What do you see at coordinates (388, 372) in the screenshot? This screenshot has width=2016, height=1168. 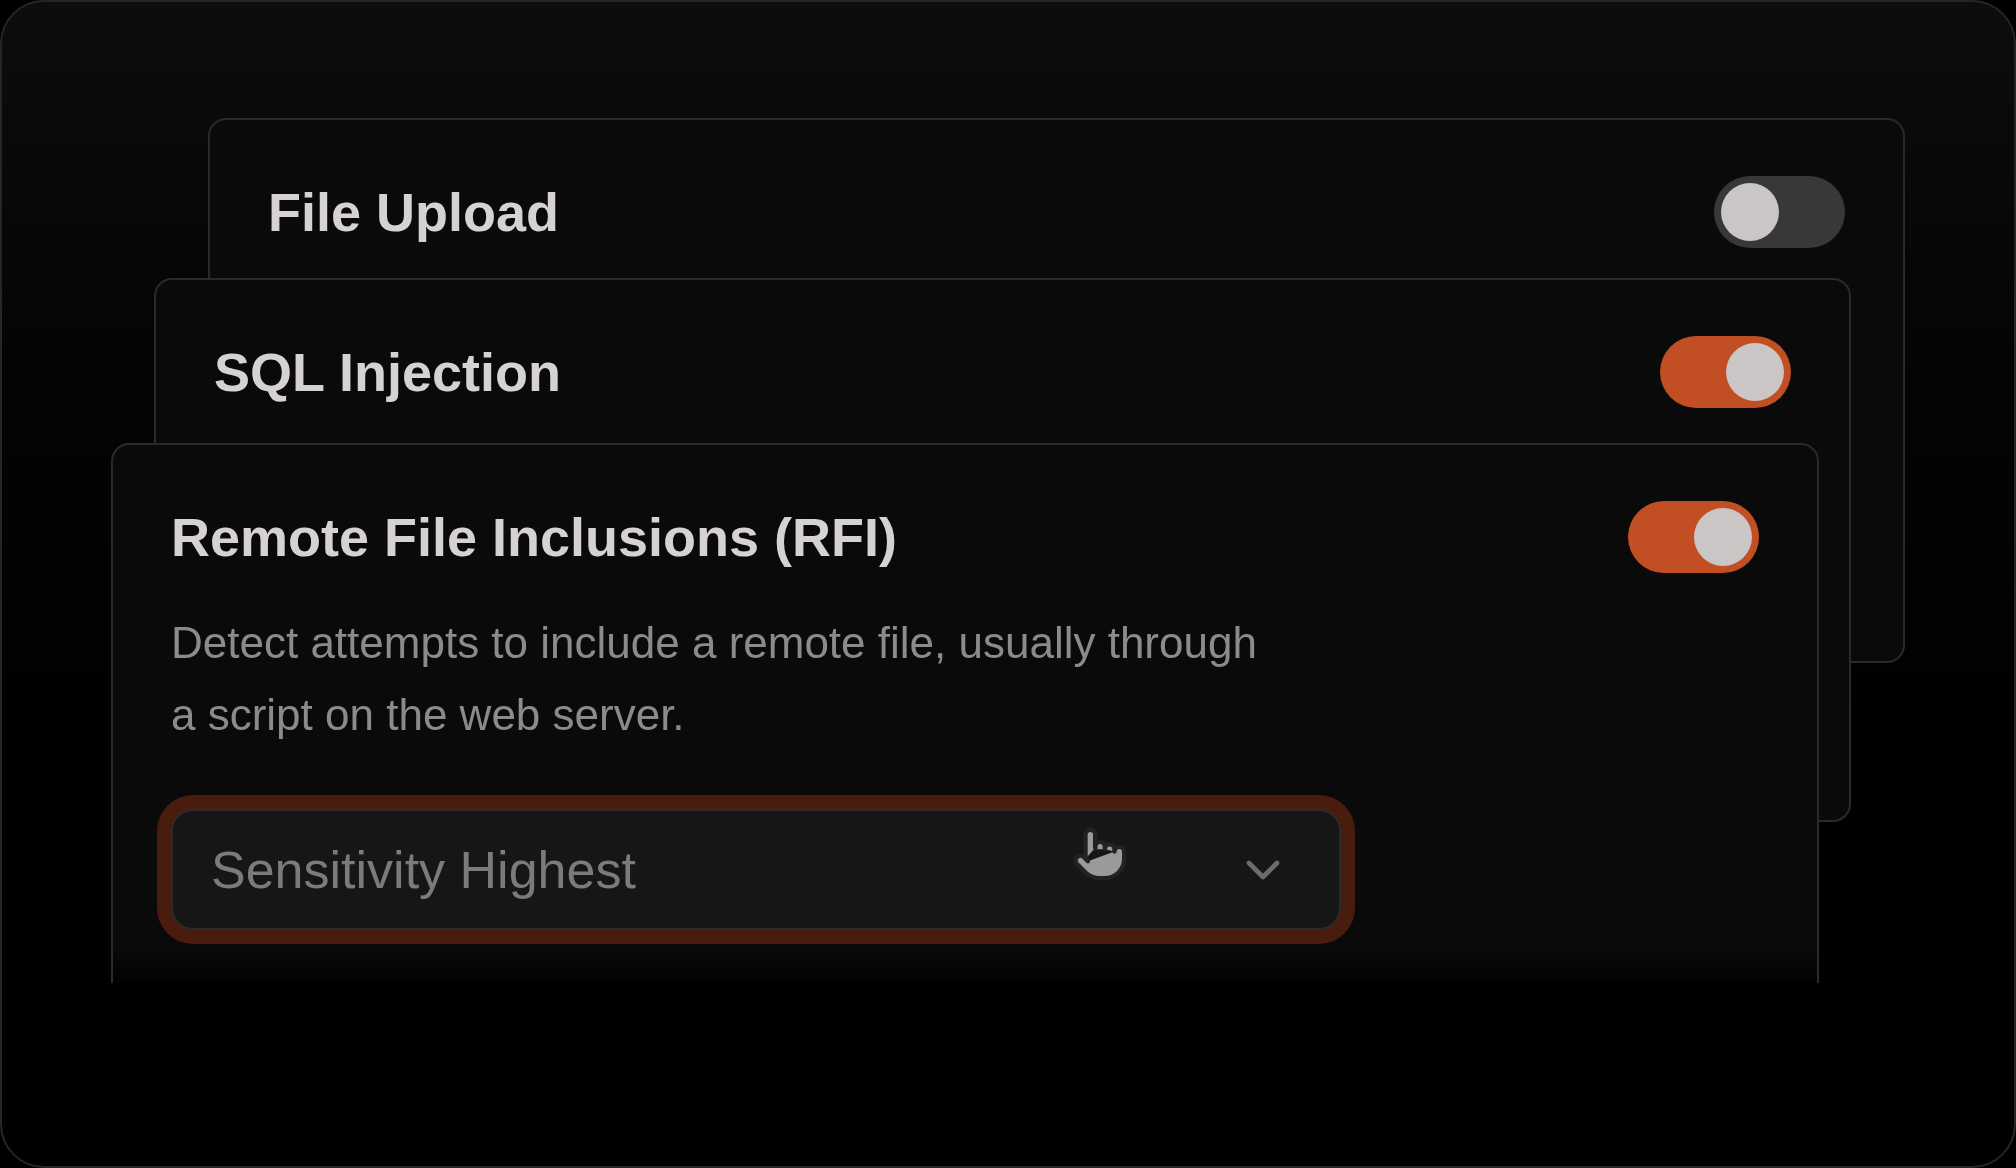 I see `card-title: SQL Injection` at bounding box center [388, 372].